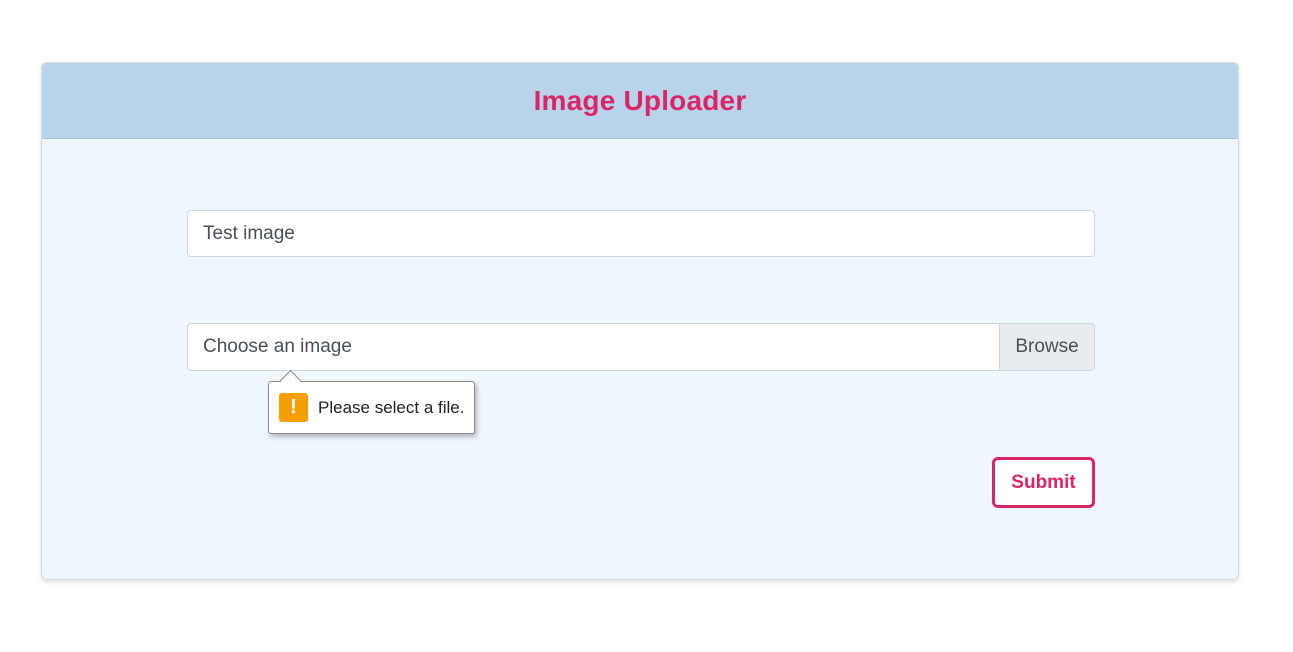 The width and height of the screenshot is (1293, 652). What do you see at coordinates (1046, 347) in the screenshot?
I see `browse-button: Browse` at bounding box center [1046, 347].